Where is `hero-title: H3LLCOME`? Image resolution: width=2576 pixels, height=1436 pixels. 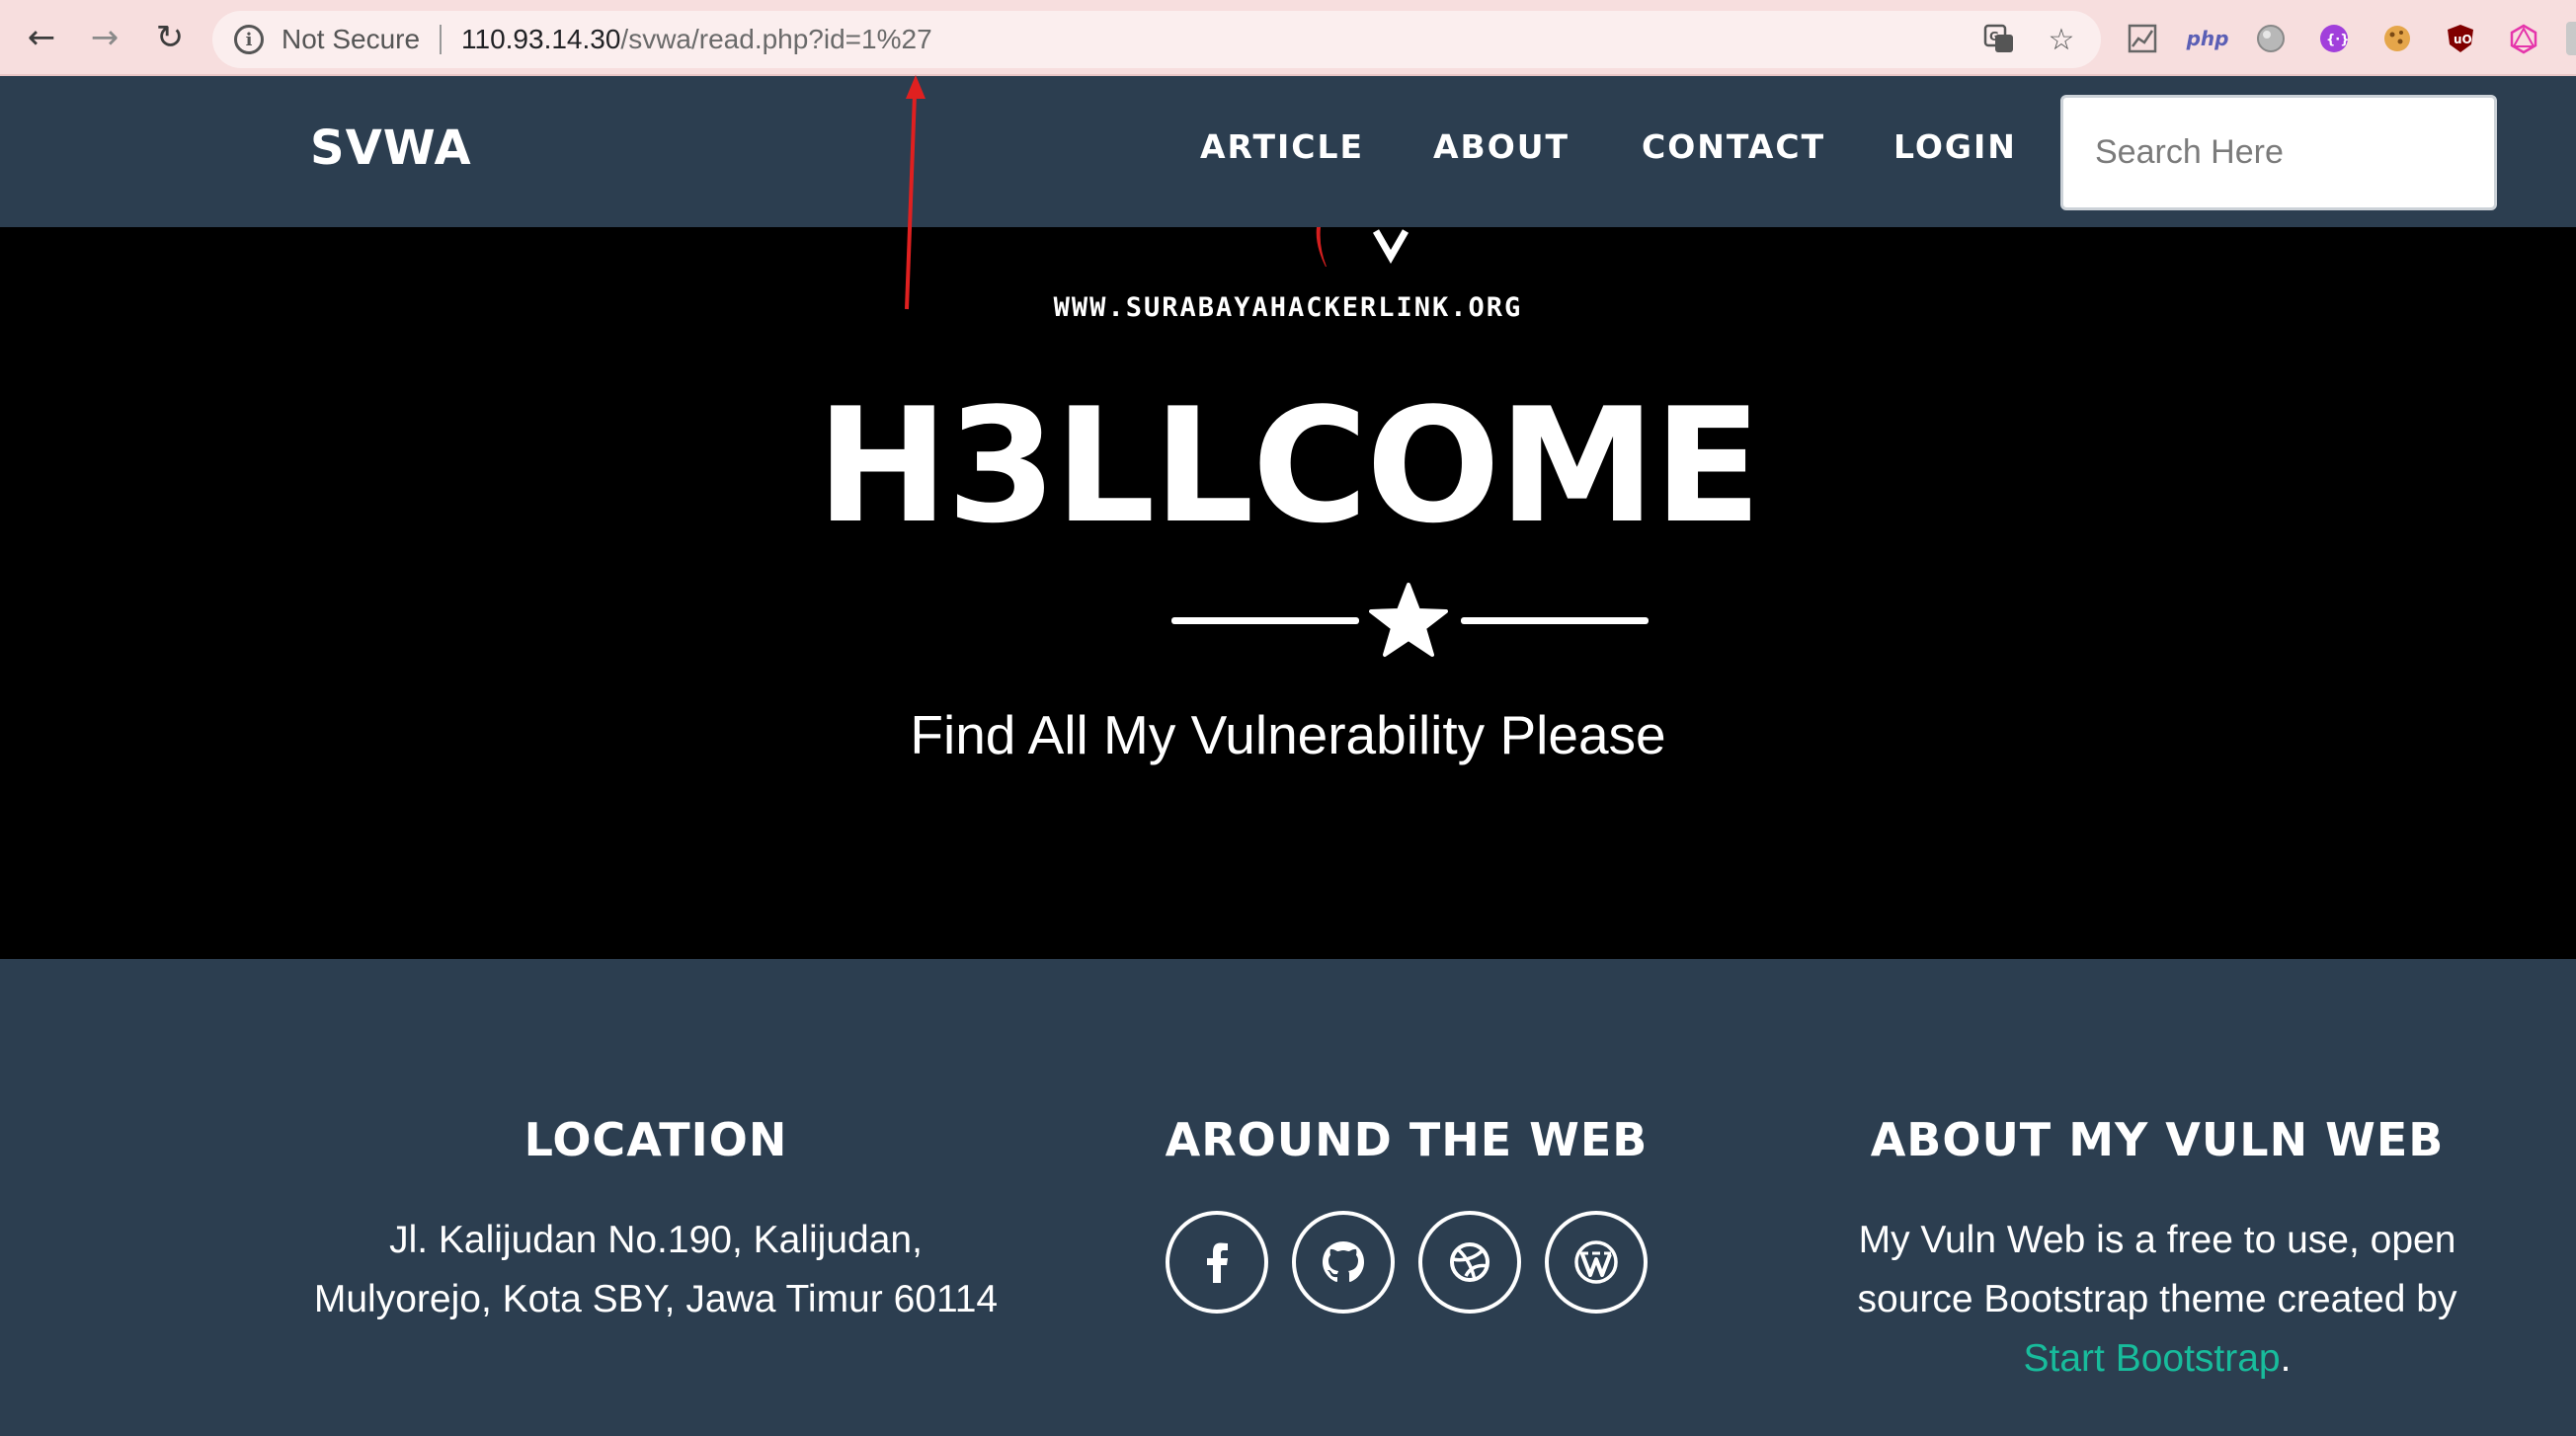
hero-title: H3LLCOME is located at coordinates (1288, 465).